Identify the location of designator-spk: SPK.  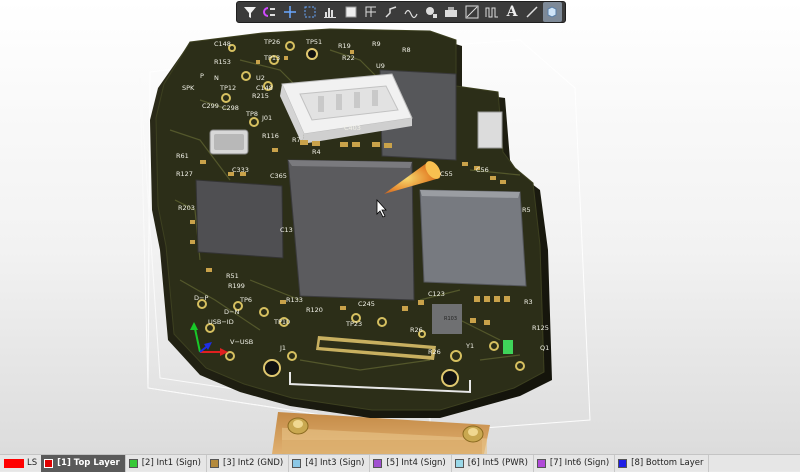
(188, 88).